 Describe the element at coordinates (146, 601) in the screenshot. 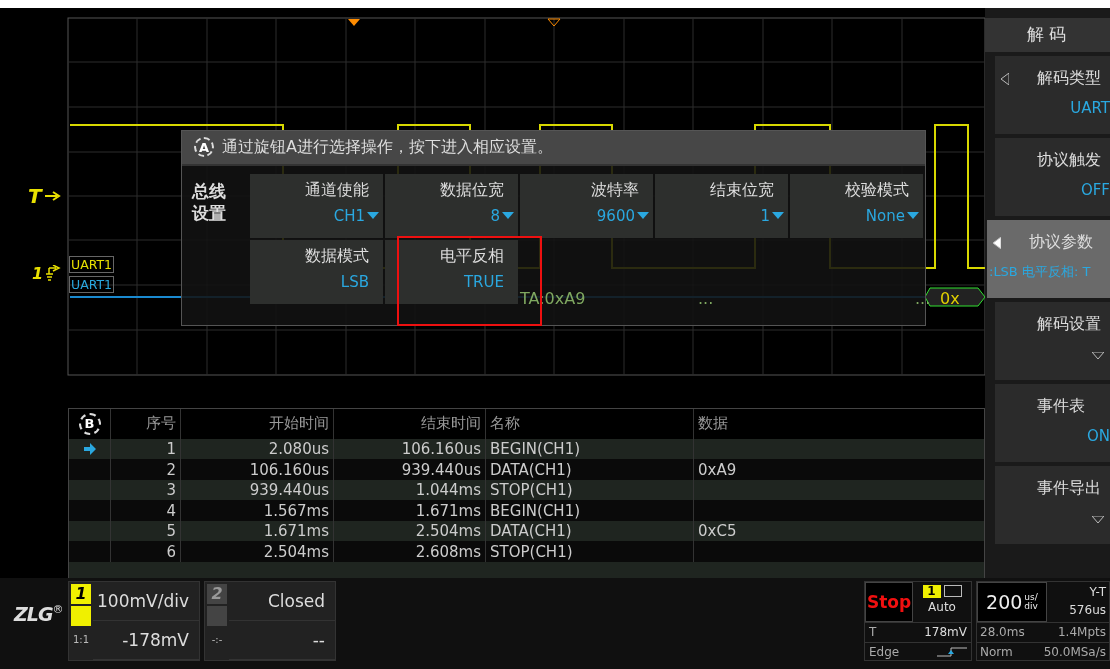

I see `vertical-scale: 100mV/div` at that location.